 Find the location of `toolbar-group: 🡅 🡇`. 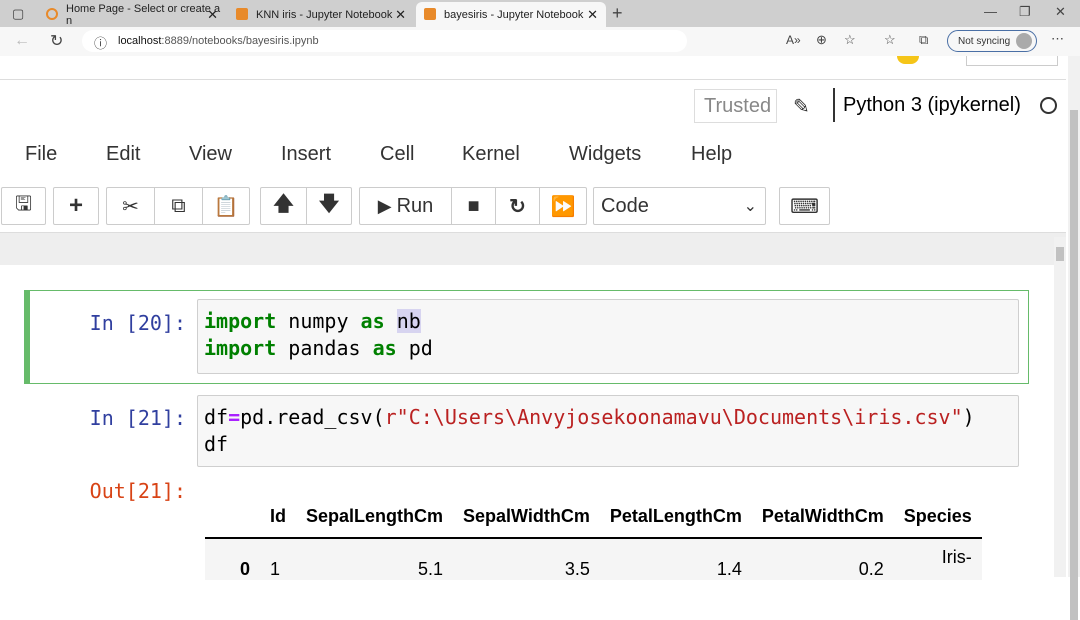

toolbar-group: 🡅 🡇 is located at coordinates (306, 206).